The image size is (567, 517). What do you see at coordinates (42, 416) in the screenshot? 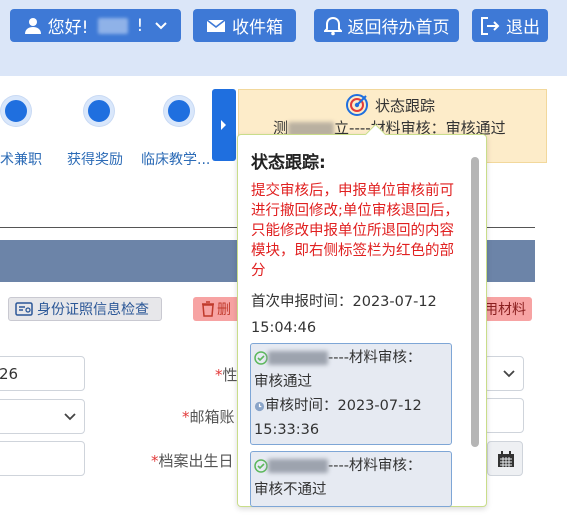
I see `select-field` at bounding box center [42, 416].